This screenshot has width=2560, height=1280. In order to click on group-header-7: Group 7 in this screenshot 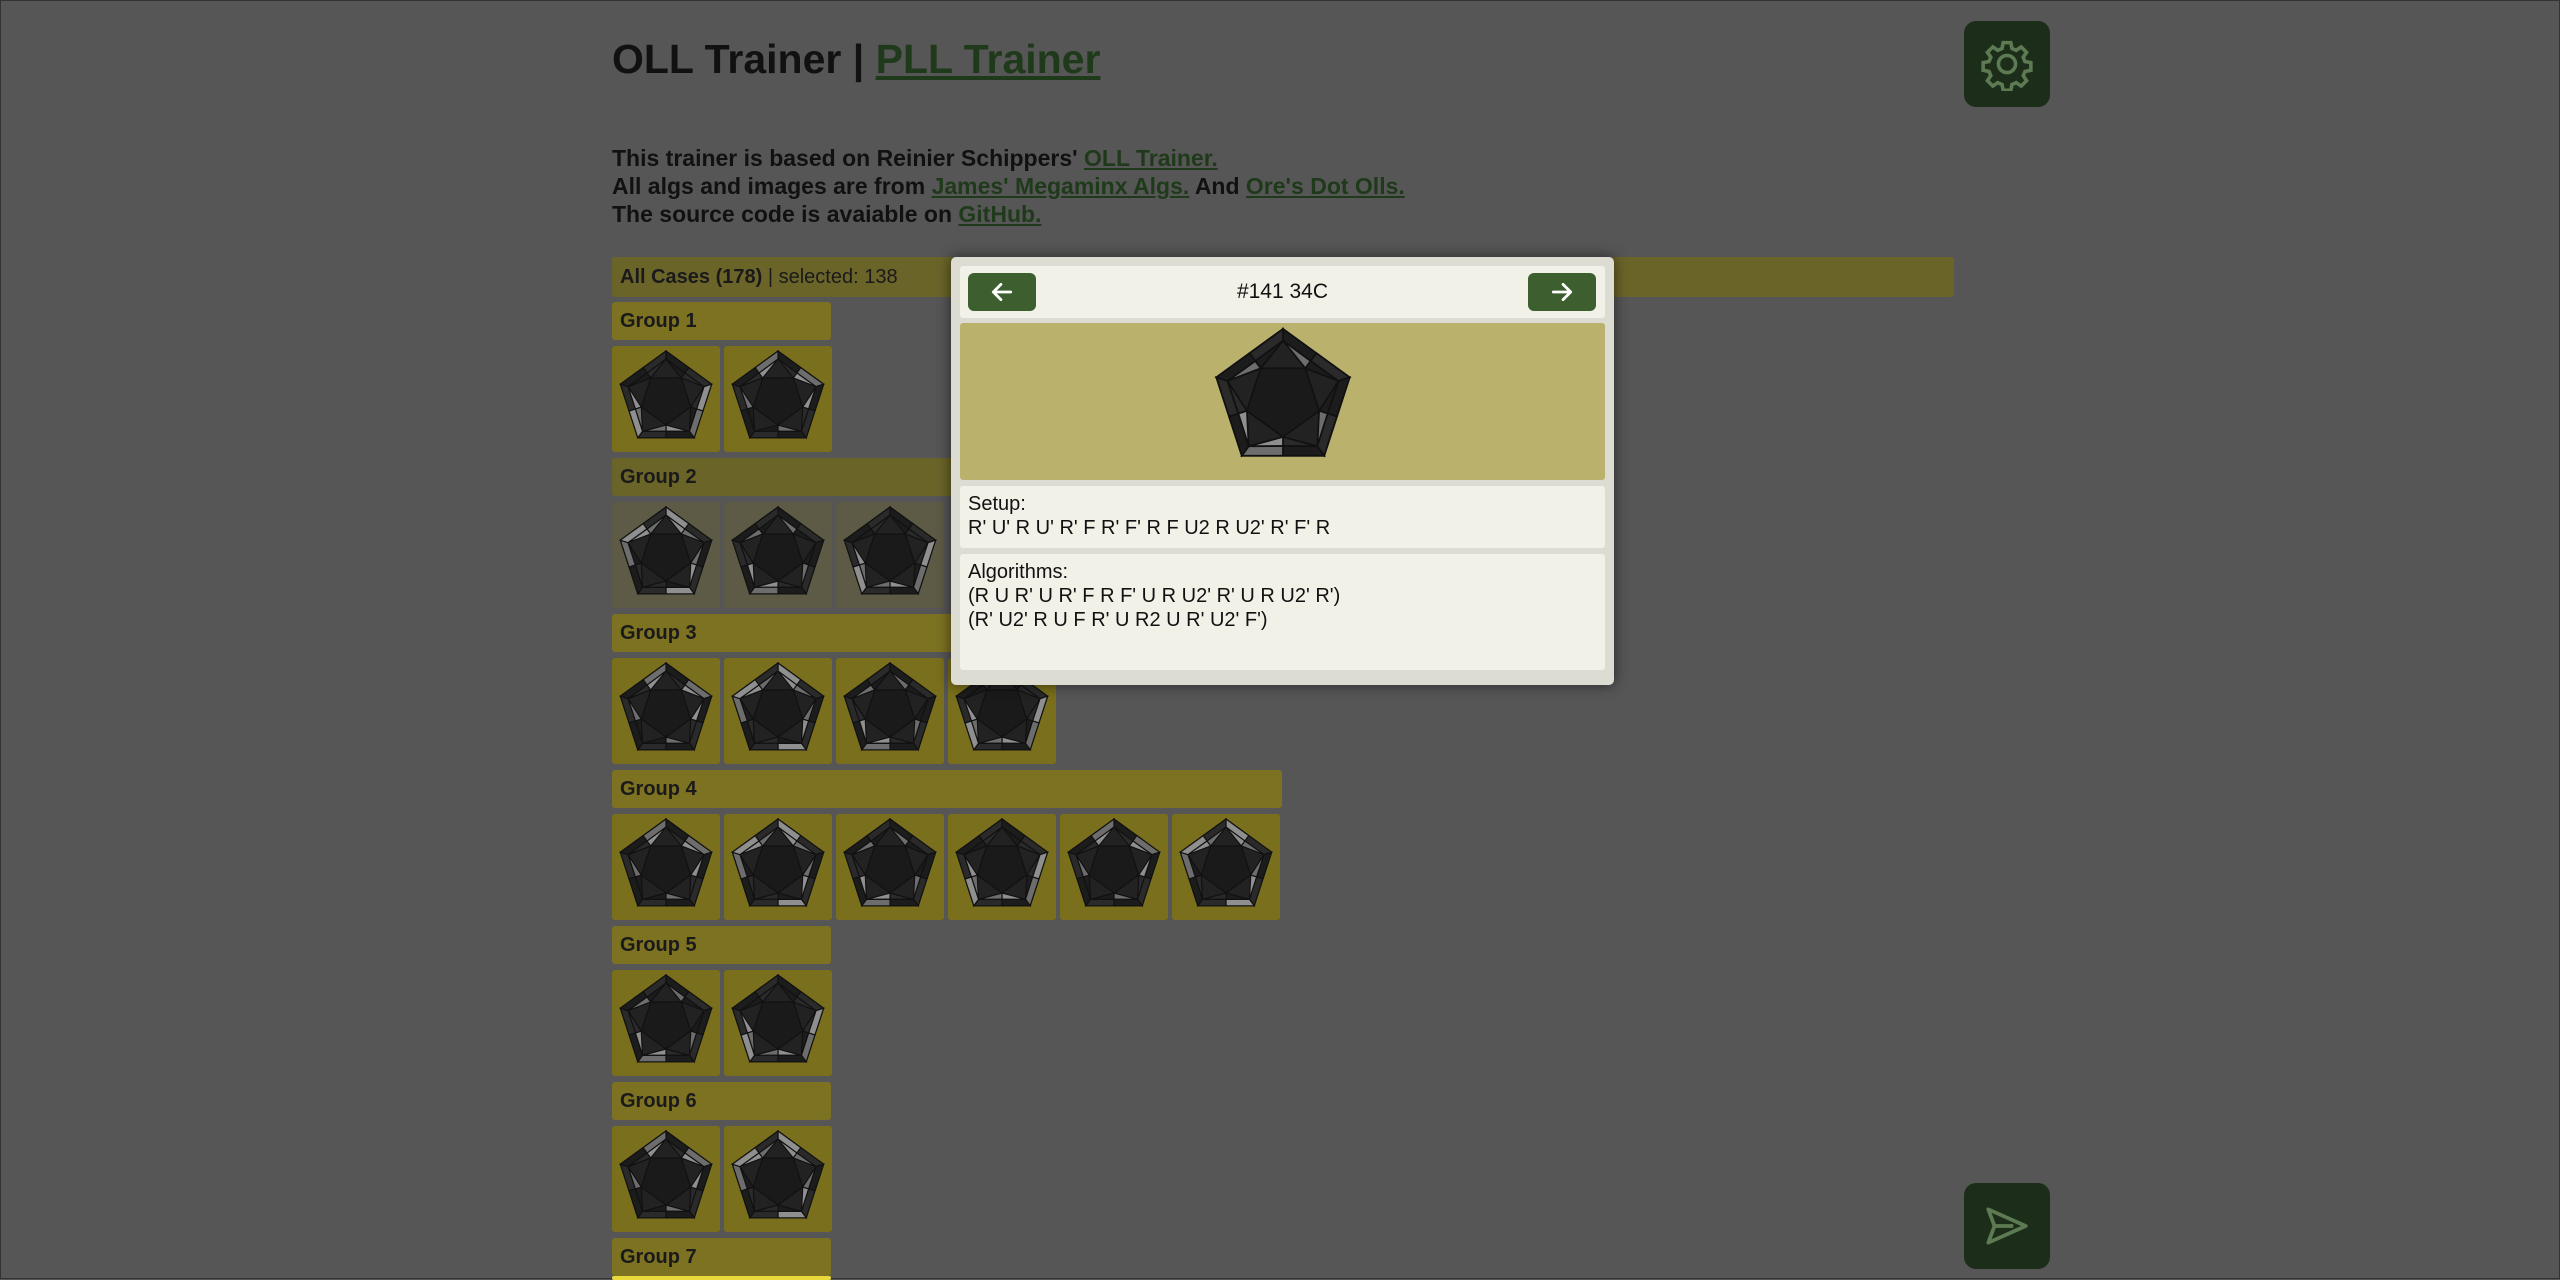, I will do `click(721, 1257)`.